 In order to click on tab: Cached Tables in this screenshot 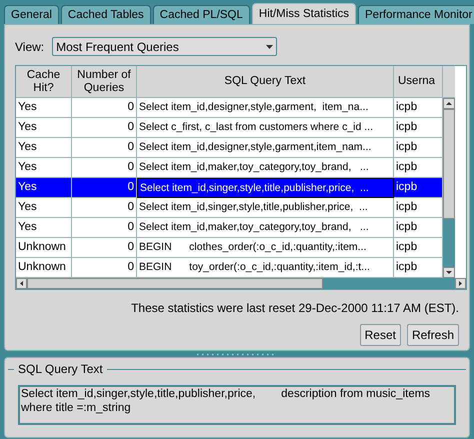, I will do `click(105, 14)`.